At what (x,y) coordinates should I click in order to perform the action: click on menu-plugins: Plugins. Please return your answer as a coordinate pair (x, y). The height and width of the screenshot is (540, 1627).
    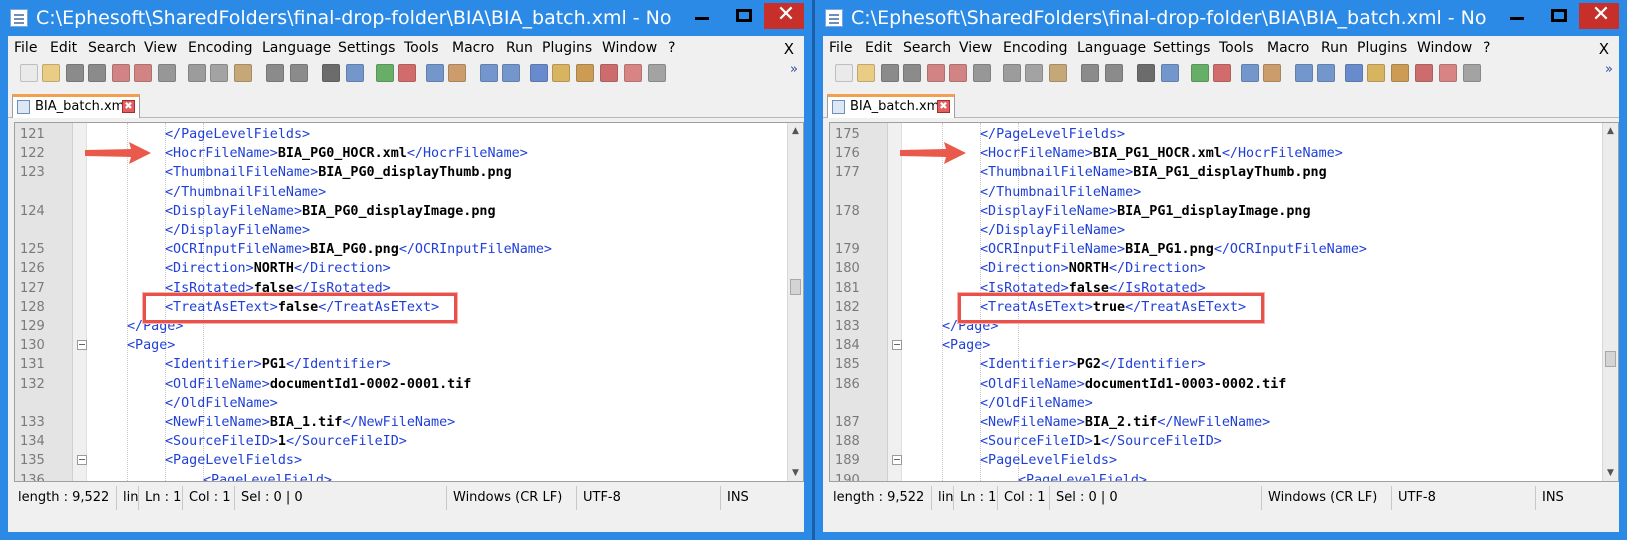
    Looking at the image, I should click on (567, 48).